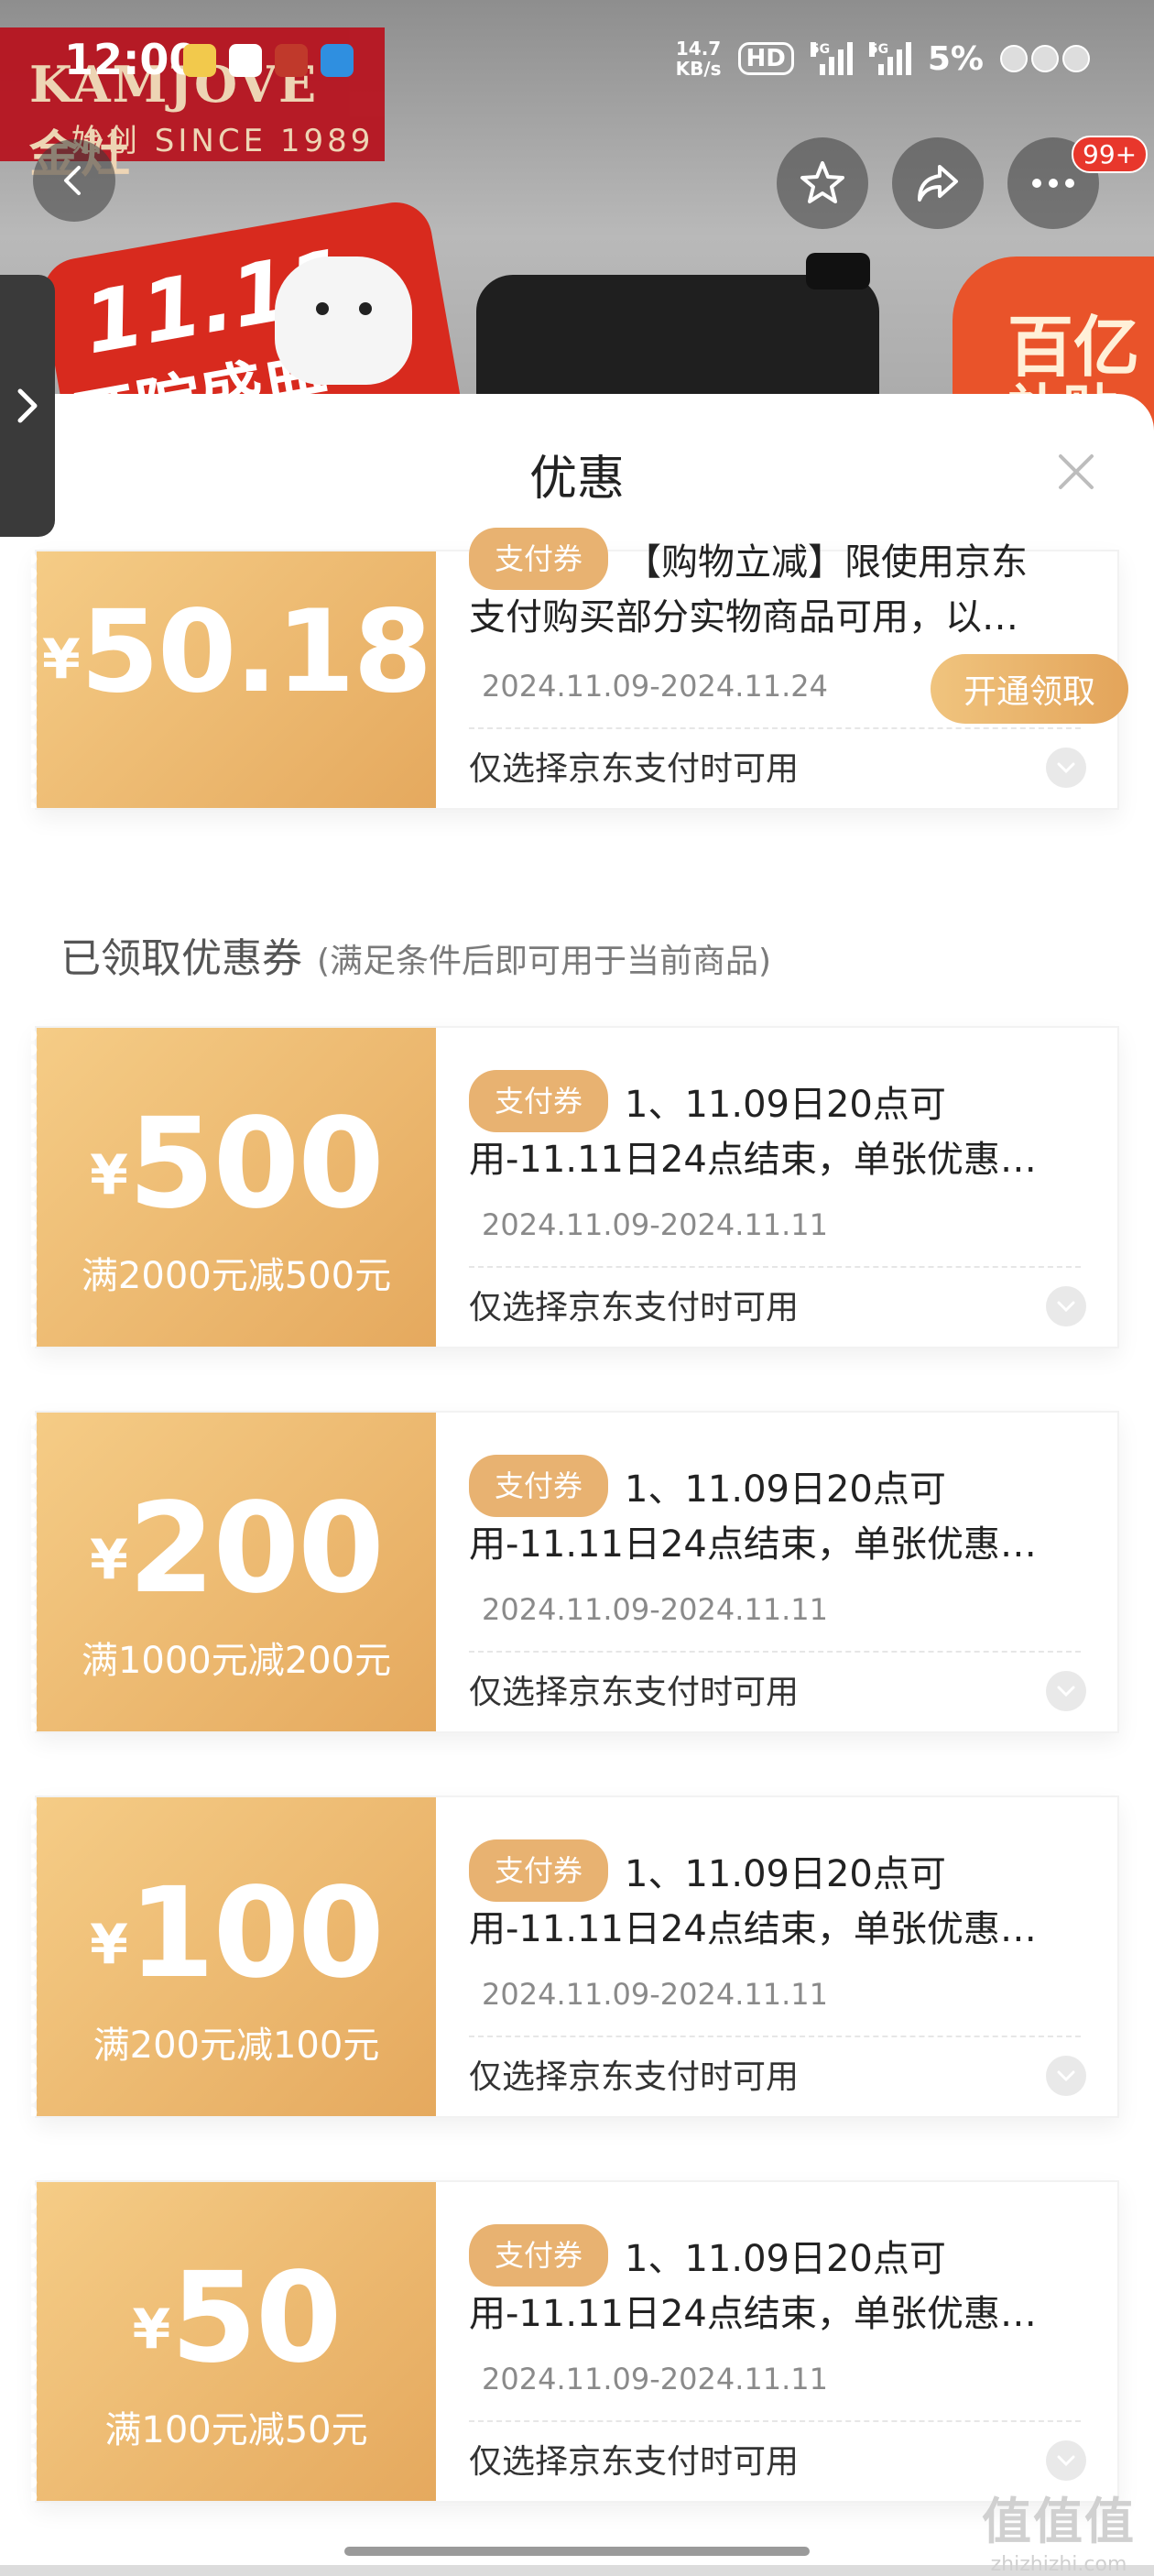 Image resolution: width=1154 pixels, height=2576 pixels. What do you see at coordinates (576, 480) in the screenshot?
I see `sheet-title: 优惠` at bounding box center [576, 480].